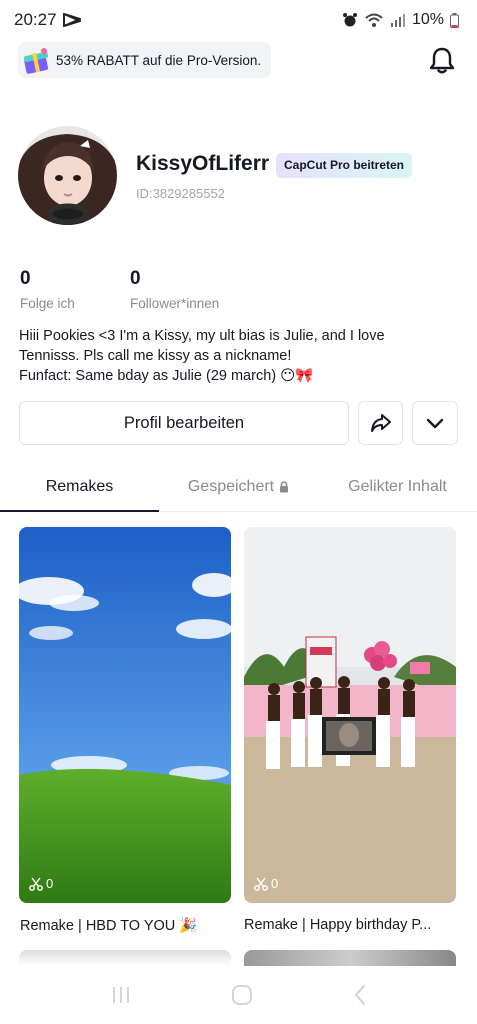 This screenshot has height=1024, width=477. I want to click on signal-icon, so click(397, 20).